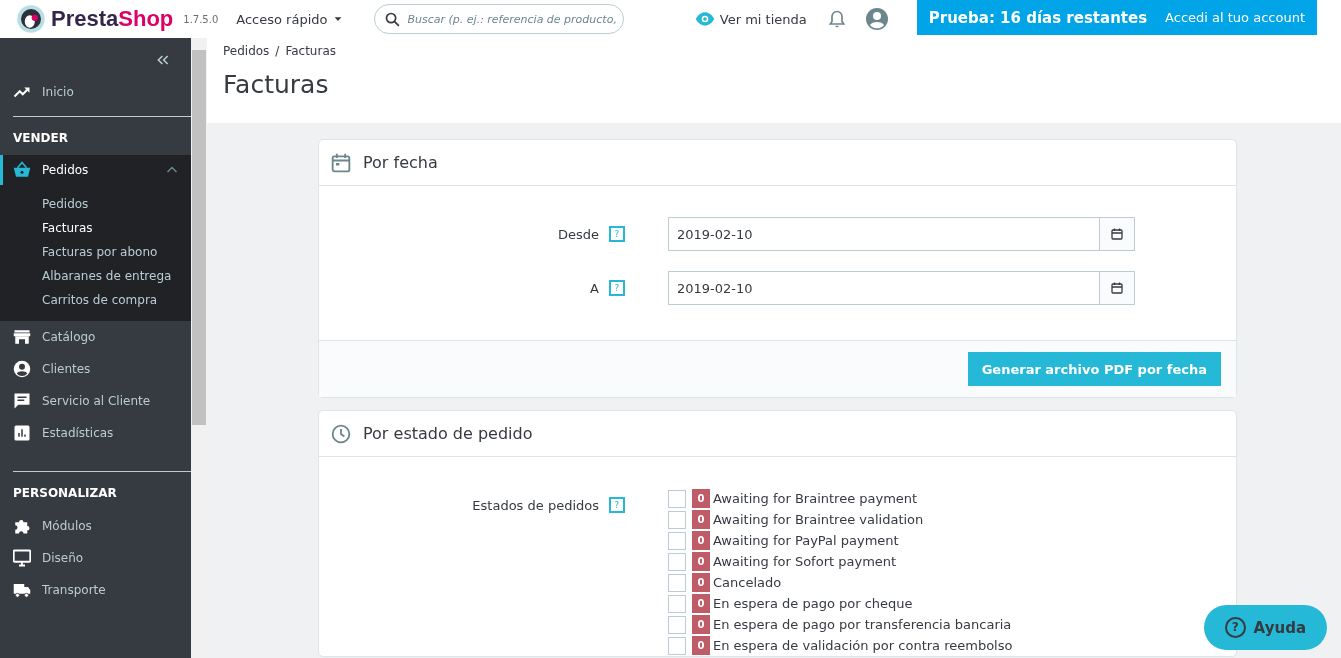 This screenshot has height=658, width=1341. I want to click on sidebar-item: Transporte, so click(95, 590).